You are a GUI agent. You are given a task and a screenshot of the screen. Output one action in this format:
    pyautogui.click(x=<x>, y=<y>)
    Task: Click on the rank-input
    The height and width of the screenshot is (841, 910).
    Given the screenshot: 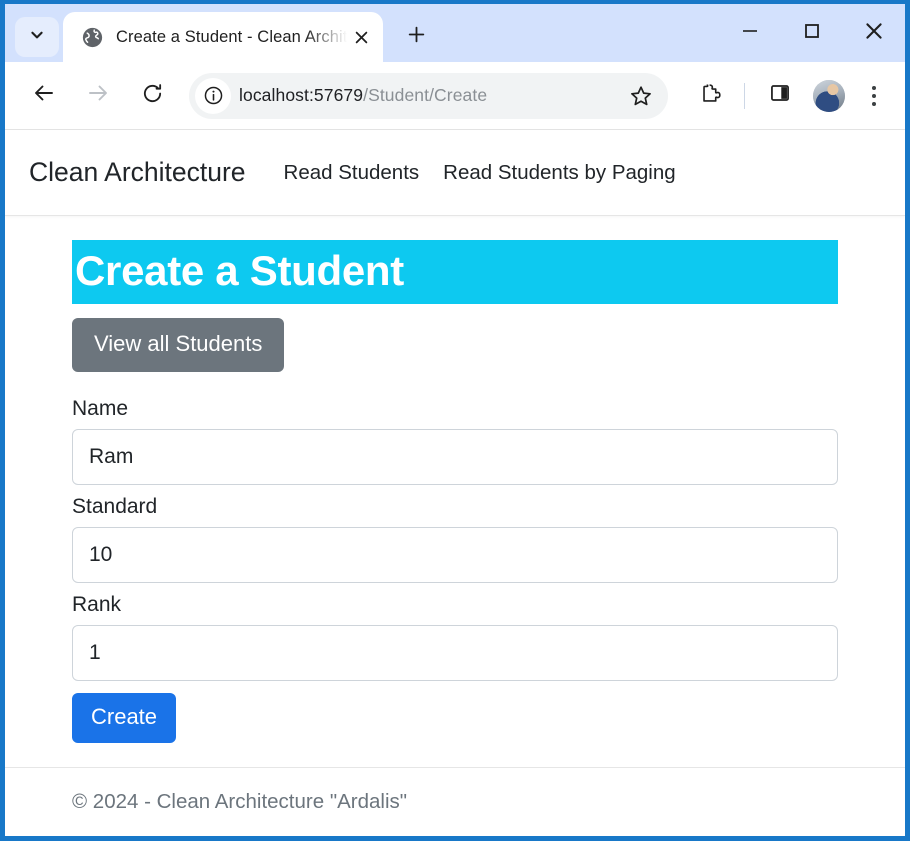 What is the action you would take?
    pyautogui.click(x=455, y=653)
    